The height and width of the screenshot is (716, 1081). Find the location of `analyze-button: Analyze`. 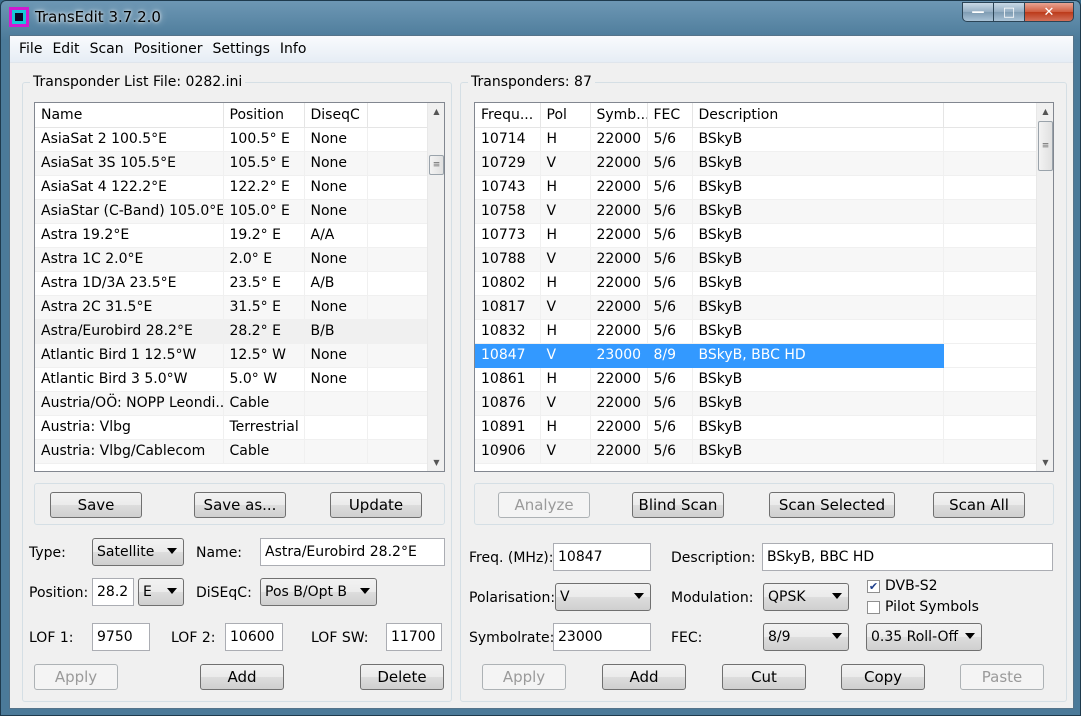

analyze-button: Analyze is located at coordinates (544, 505).